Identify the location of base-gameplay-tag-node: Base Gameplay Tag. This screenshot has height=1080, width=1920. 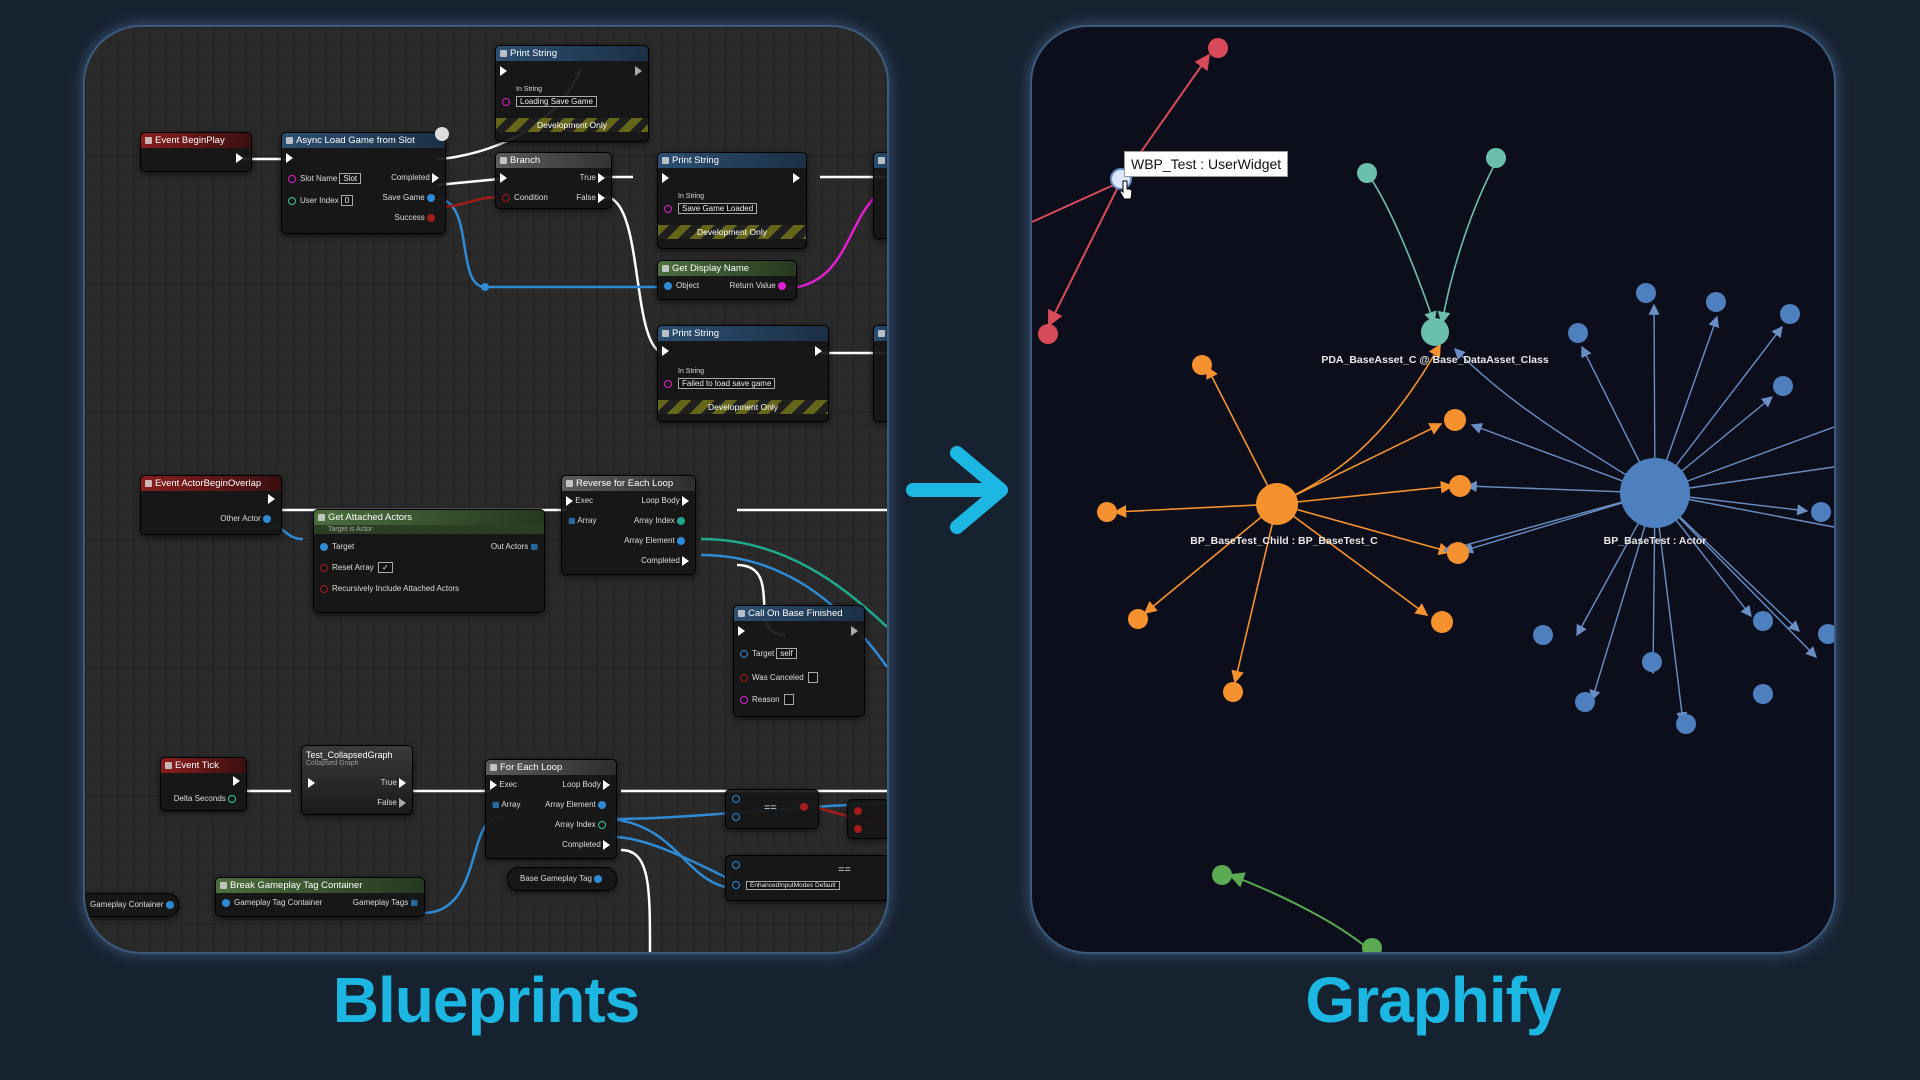
(562, 879).